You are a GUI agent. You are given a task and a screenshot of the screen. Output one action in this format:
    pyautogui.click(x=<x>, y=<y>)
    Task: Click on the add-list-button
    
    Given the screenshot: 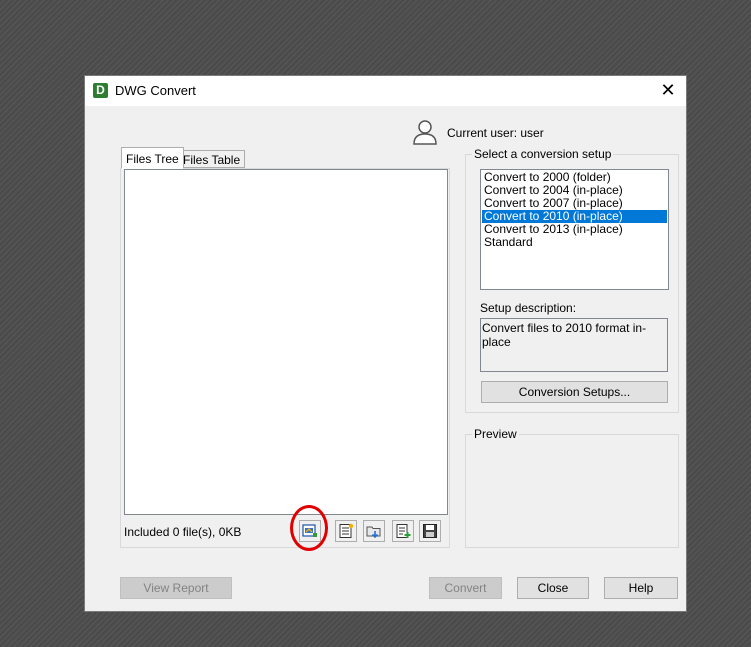 What is the action you would take?
    pyautogui.click(x=403, y=531)
    